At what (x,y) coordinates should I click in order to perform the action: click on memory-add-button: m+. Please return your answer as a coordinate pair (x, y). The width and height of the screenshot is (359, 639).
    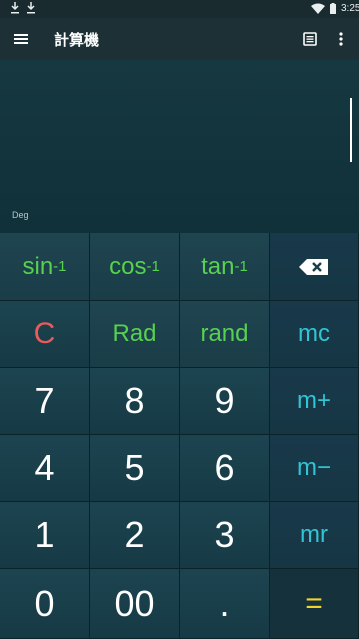
    Looking at the image, I should click on (314, 401).